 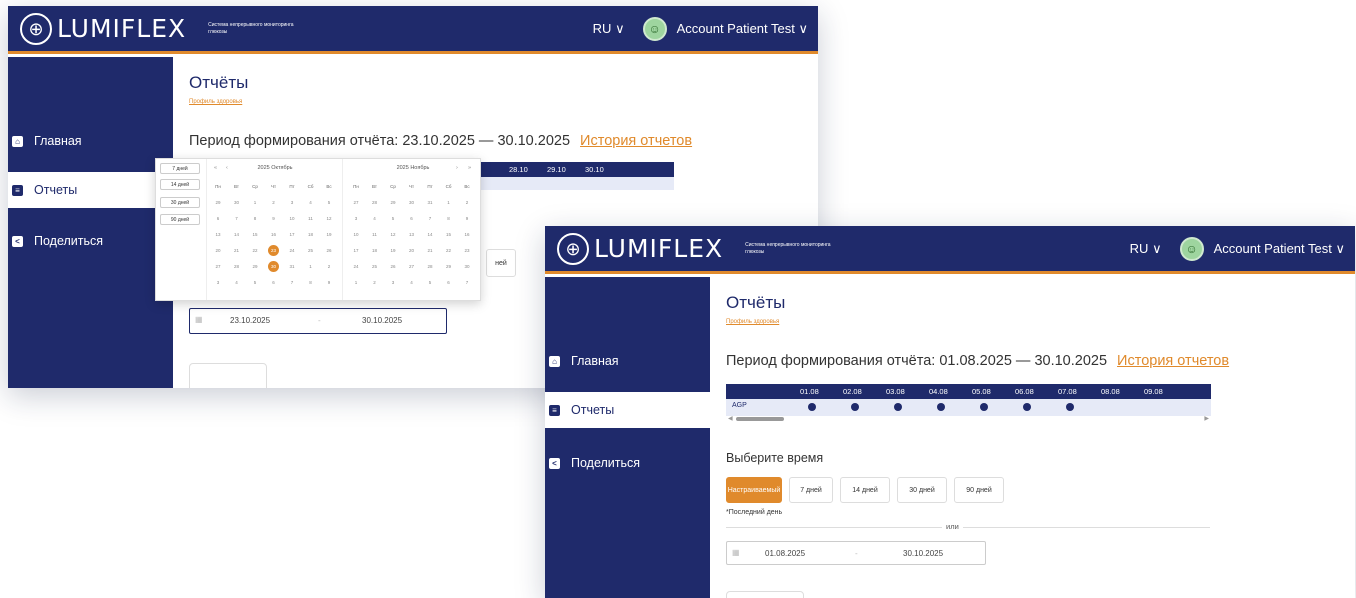 What do you see at coordinates (292, 266) in the screenshot?
I see `calendar-day: 31` at bounding box center [292, 266].